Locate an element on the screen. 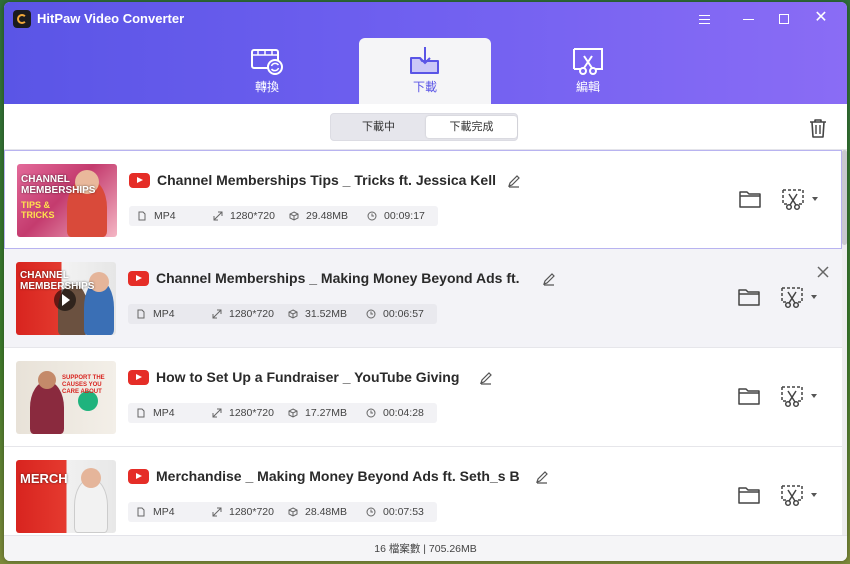 The image size is (850, 564). maximize-button is located at coordinates (784, 18).